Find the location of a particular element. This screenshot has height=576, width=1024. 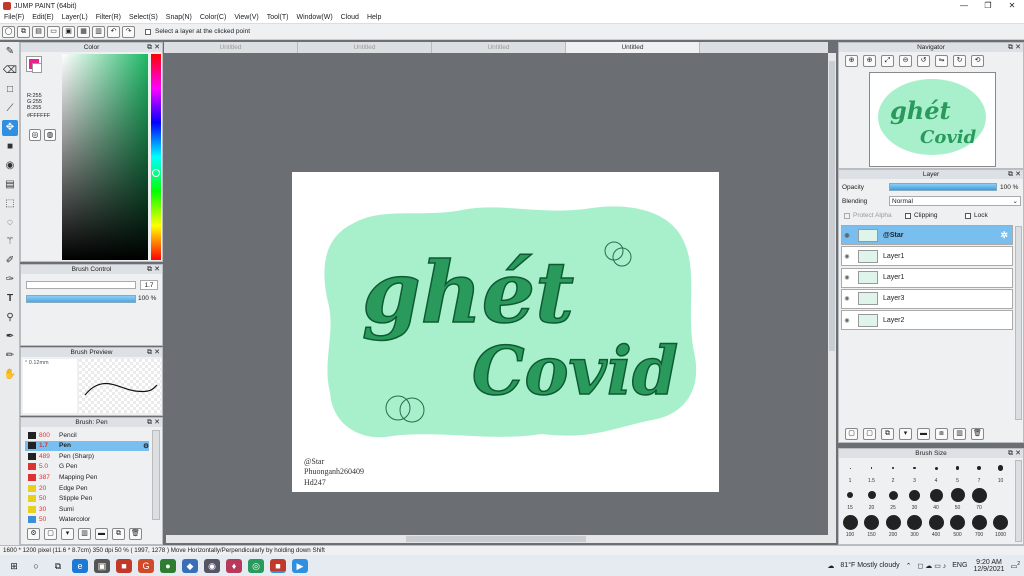

horizontal-scrollbar is located at coordinates (497, 539).